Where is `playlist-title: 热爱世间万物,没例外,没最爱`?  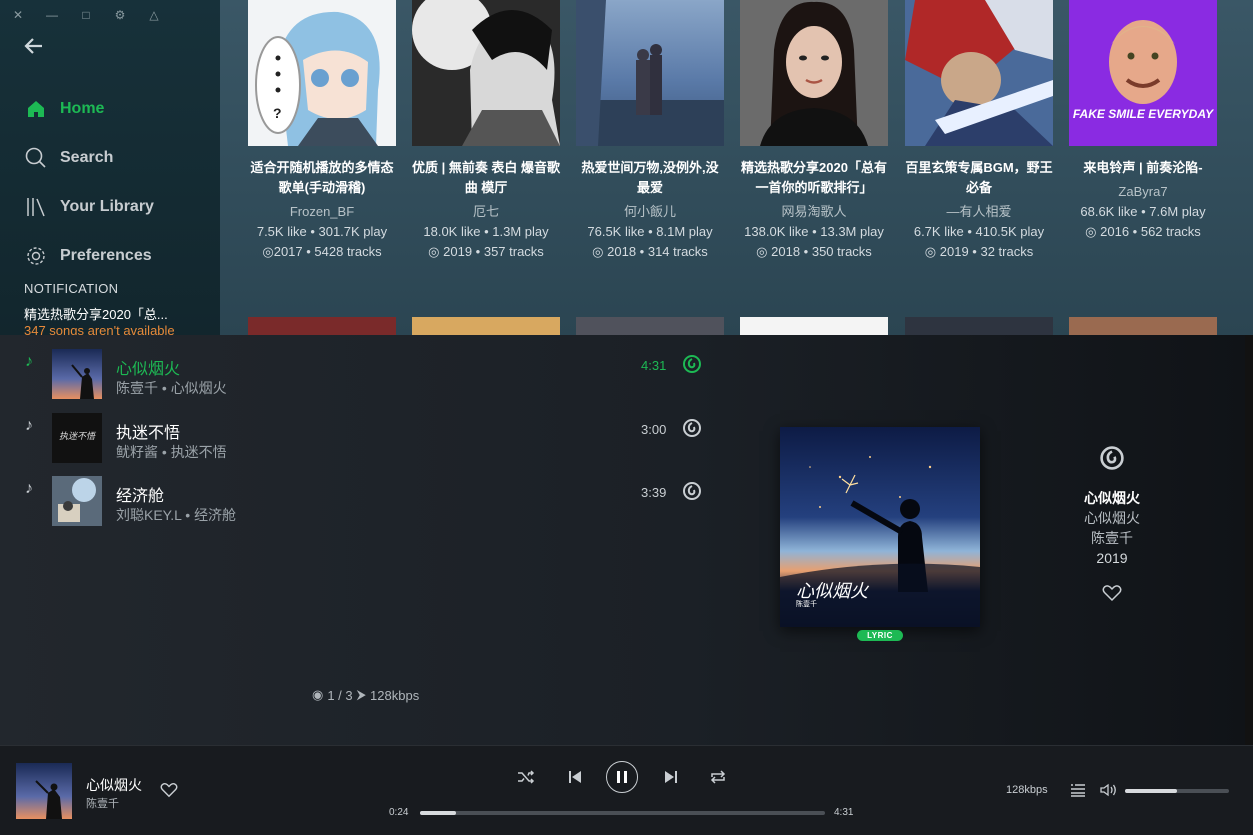 playlist-title: 热爱世间万物,没例外,没最爱 is located at coordinates (650, 178).